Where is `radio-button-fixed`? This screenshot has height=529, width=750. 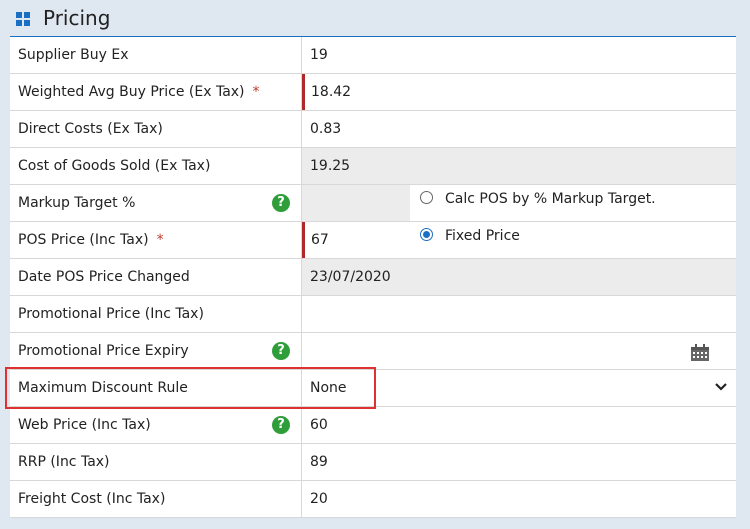 radio-button-fixed is located at coordinates (426, 234).